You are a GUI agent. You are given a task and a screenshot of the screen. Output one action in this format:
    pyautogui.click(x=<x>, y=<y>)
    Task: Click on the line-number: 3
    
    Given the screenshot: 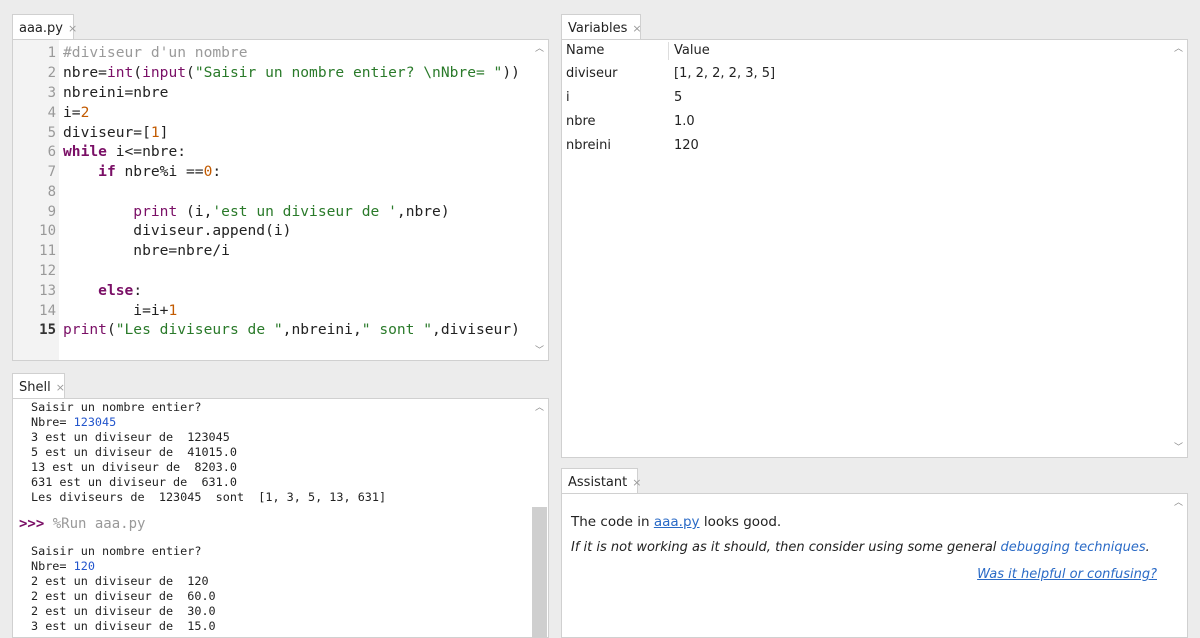 What is the action you would take?
    pyautogui.click(x=51, y=93)
    